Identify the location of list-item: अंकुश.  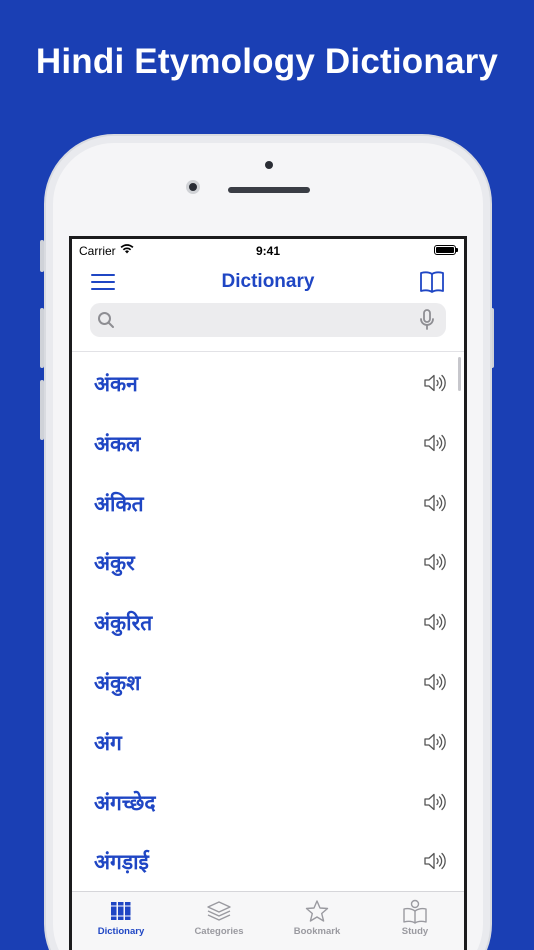
(268, 681).